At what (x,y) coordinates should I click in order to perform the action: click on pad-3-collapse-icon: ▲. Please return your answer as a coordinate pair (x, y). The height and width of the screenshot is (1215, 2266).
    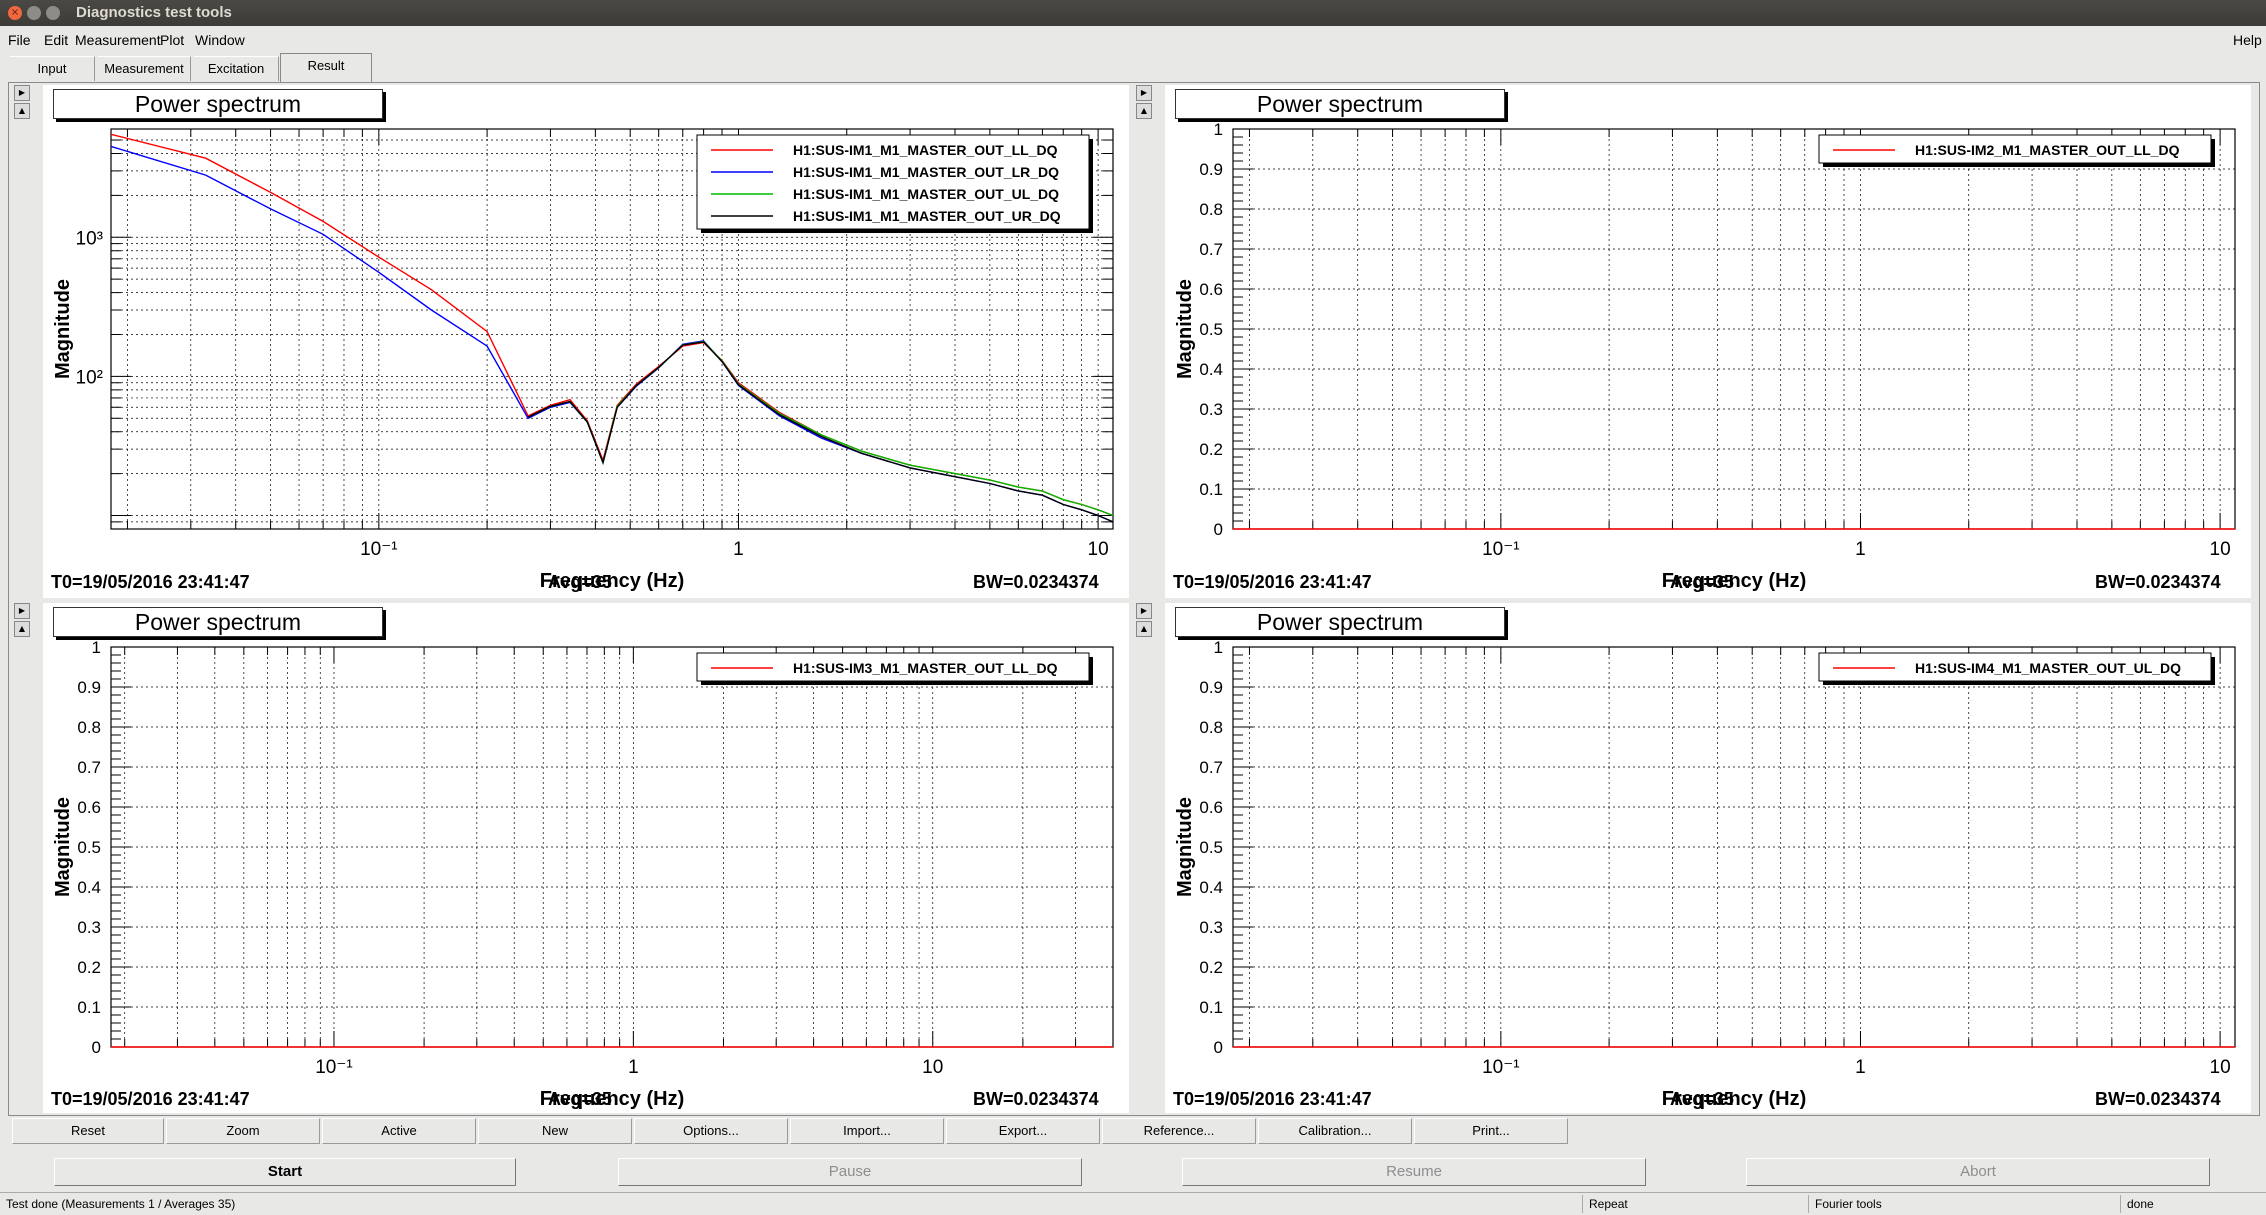
    Looking at the image, I should click on (22, 629).